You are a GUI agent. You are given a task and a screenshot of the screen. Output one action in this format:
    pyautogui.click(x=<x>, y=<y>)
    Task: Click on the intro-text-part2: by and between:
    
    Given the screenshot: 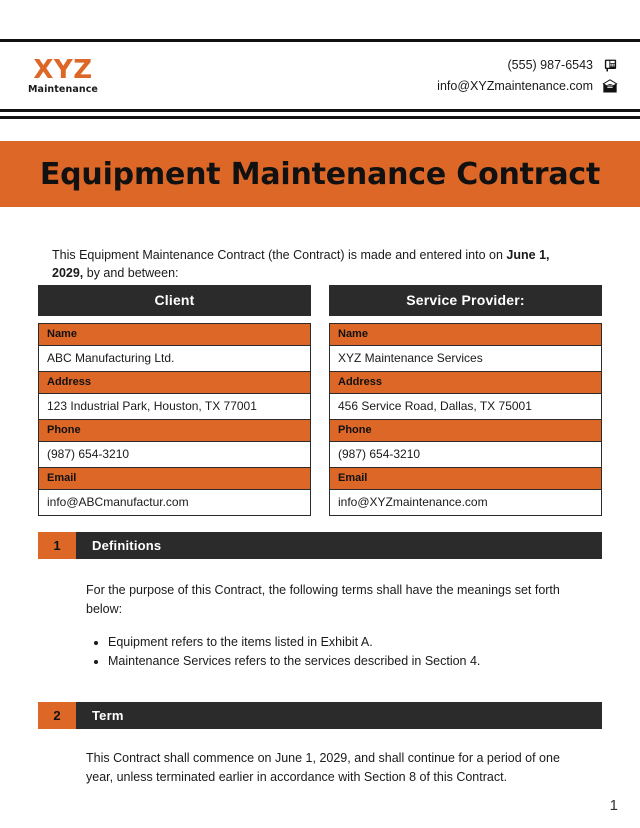 What is the action you would take?
    pyautogui.click(x=131, y=272)
    